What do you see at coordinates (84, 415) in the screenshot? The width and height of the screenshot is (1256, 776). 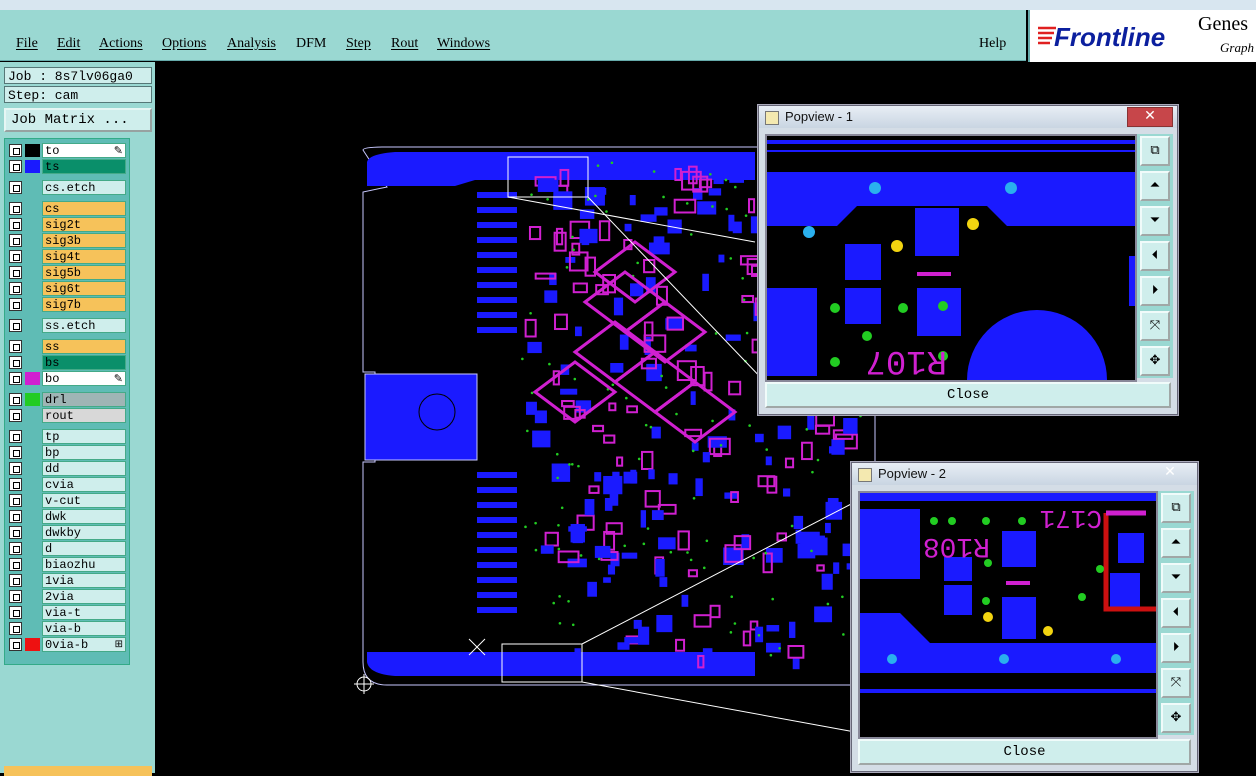 I see `layer-name: rout` at bounding box center [84, 415].